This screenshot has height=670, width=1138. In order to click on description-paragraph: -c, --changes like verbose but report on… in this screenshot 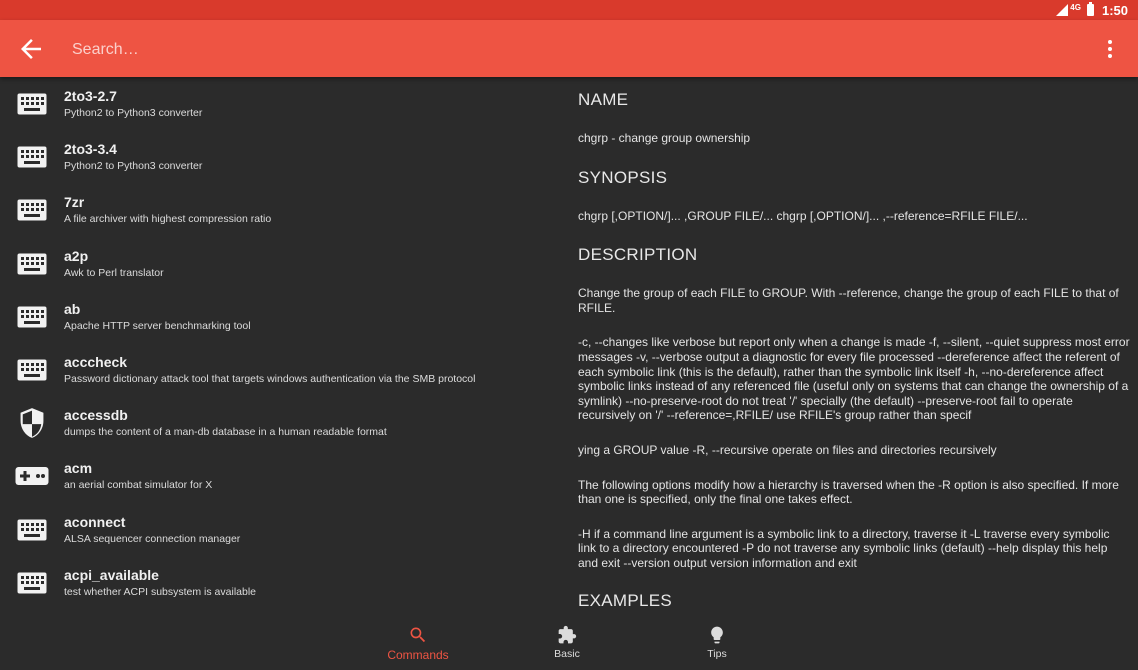, I will do `click(854, 379)`.